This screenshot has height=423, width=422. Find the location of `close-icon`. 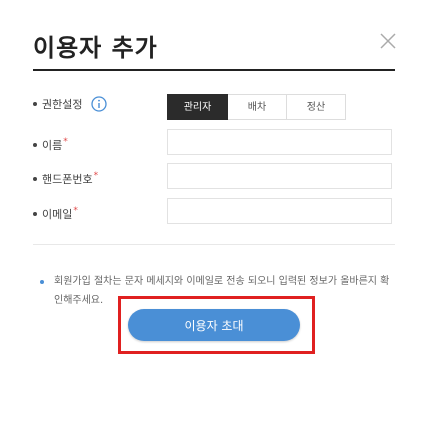

close-icon is located at coordinates (388, 41).